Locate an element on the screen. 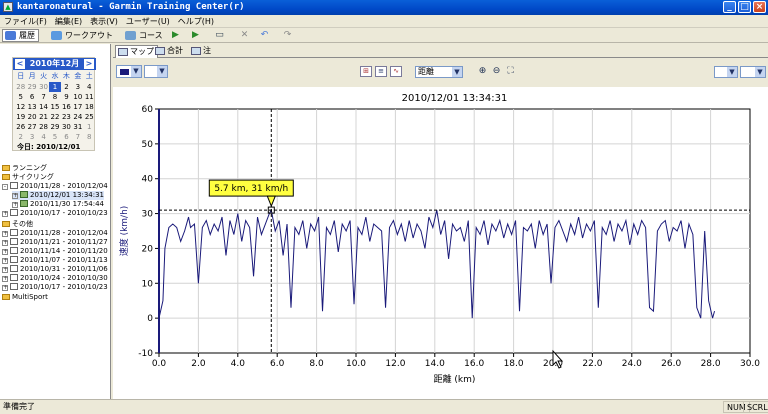  calendar-day: 31 is located at coordinates (77, 127).